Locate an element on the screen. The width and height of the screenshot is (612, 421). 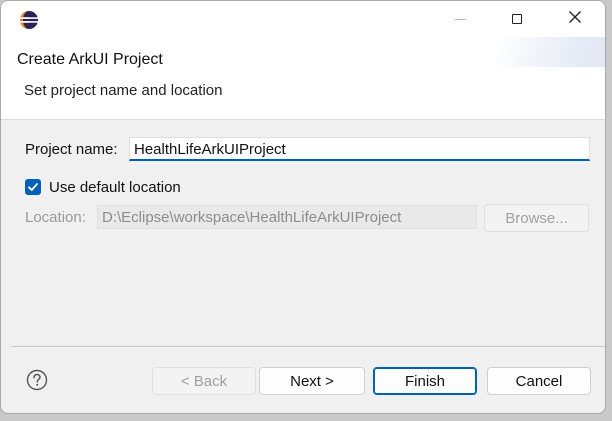
header-decoration is located at coordinates (530, 52).